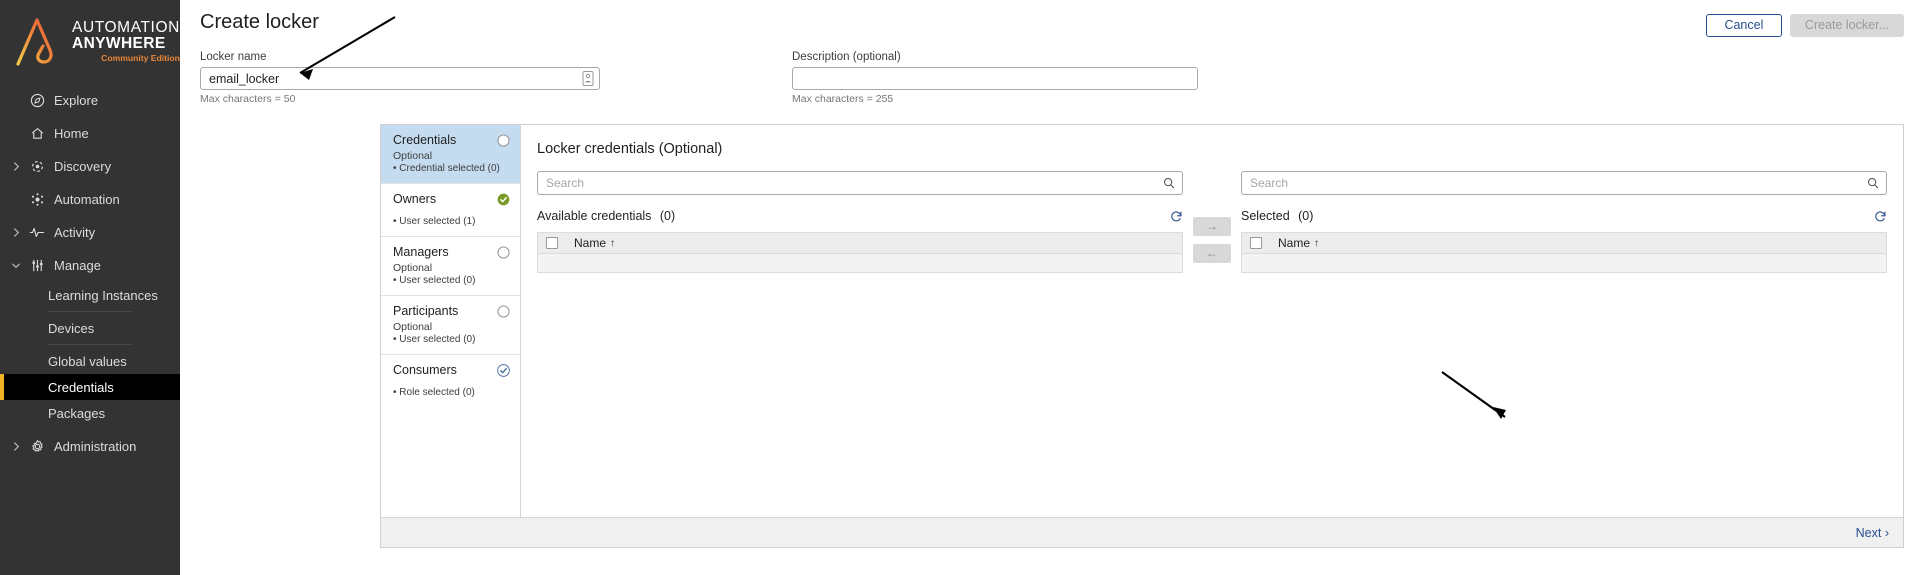  I want to click on sidebar-subitem-credentials: Credentials, so click(90, 387).